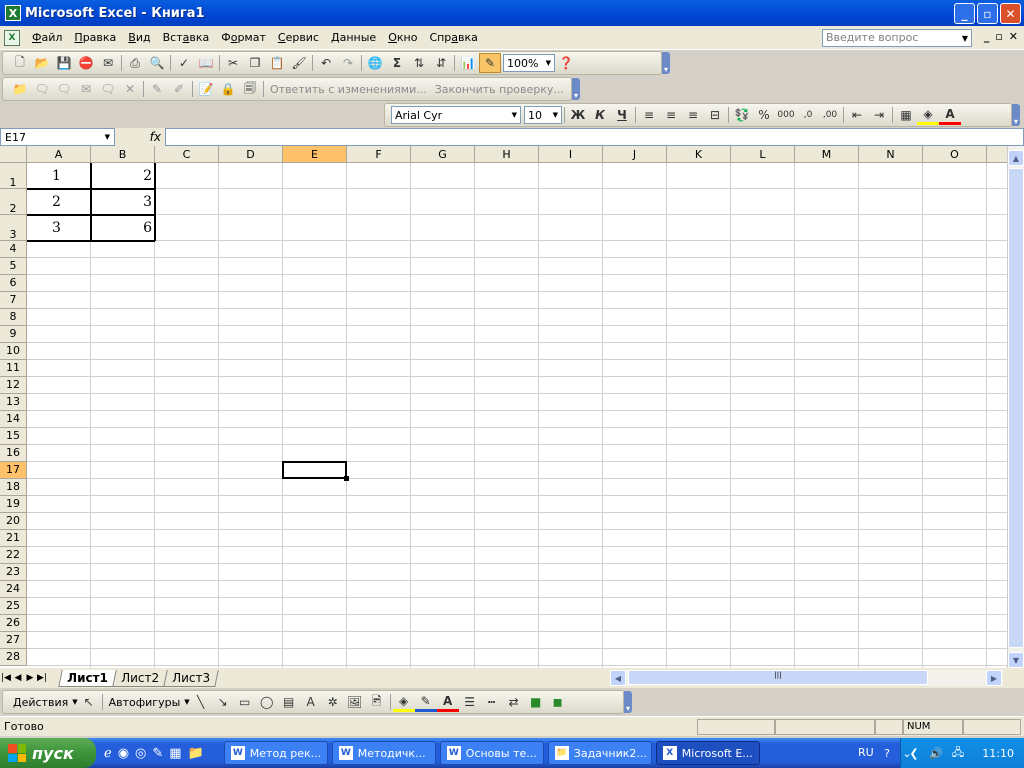 The image size is (1024, 768). I want to click on chevron-down-icon: ▼, so click(107, 137).